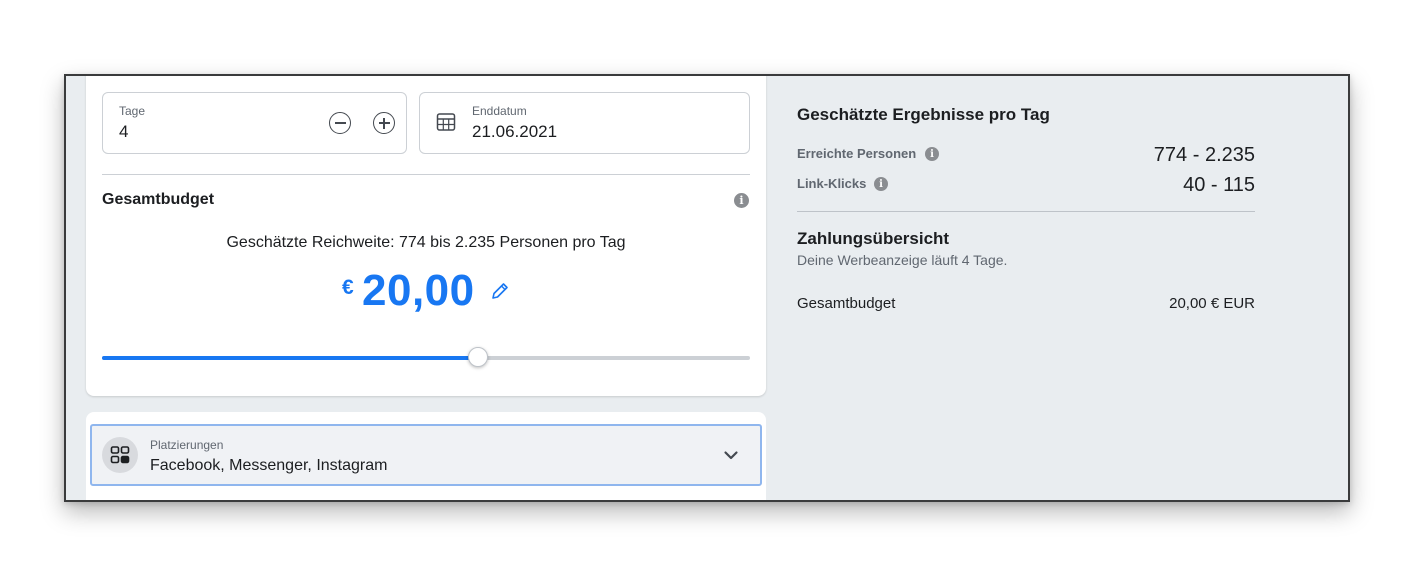 This screenshot has height=567, width=1417. What do you see at coordinates (923, 114) in the screenshot?
I see `estimated-results-title: Geschätzte Ergebnisse pro Tag` at bounding box center [923, 114].